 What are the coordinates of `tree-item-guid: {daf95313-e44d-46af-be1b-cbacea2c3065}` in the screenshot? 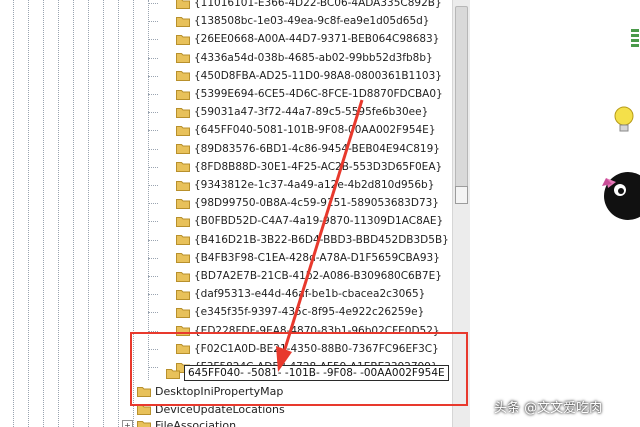 It's located at (287, 294).